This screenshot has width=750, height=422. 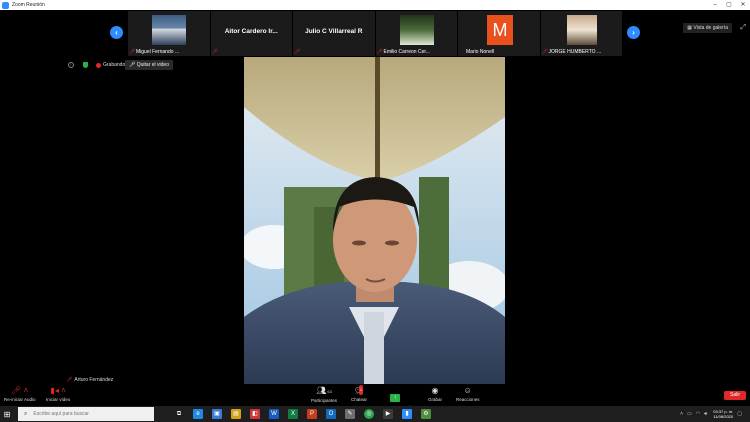 I want to click on chrome-icon: ◎, so click(x=369, y=414).